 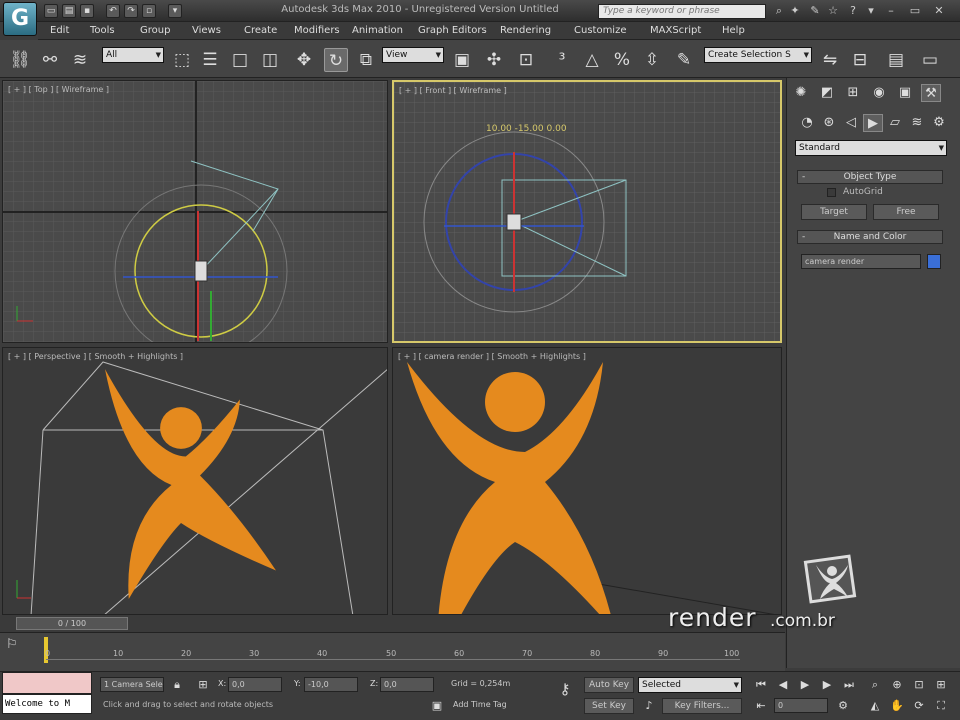 What do you see at coordinates (47, 704) in the screenshot?
I see `maxscript-listener-input: Welcome to M` at bounding box center [47, 704].